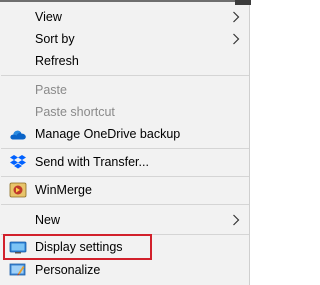  Describe the element at coordinates (124, 220) in the screenshot. I see `menu-item-new: New` at that location.